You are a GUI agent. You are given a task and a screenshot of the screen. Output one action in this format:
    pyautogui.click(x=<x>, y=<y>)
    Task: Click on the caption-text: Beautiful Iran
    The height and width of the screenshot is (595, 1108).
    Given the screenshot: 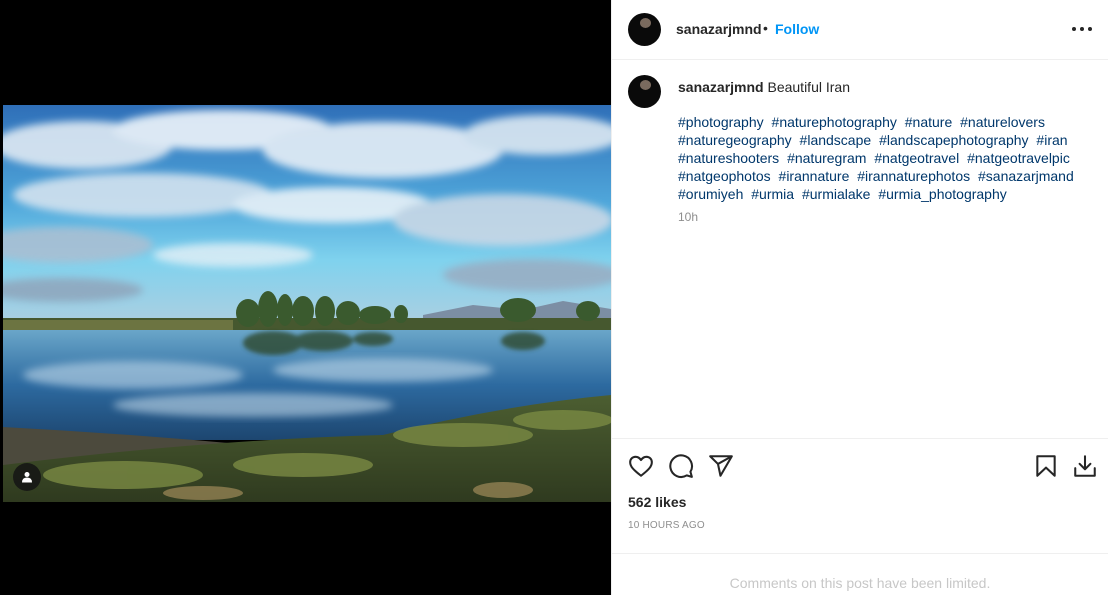 What is the action you would take?
    pyautogui.click(x=808, y=87)
    